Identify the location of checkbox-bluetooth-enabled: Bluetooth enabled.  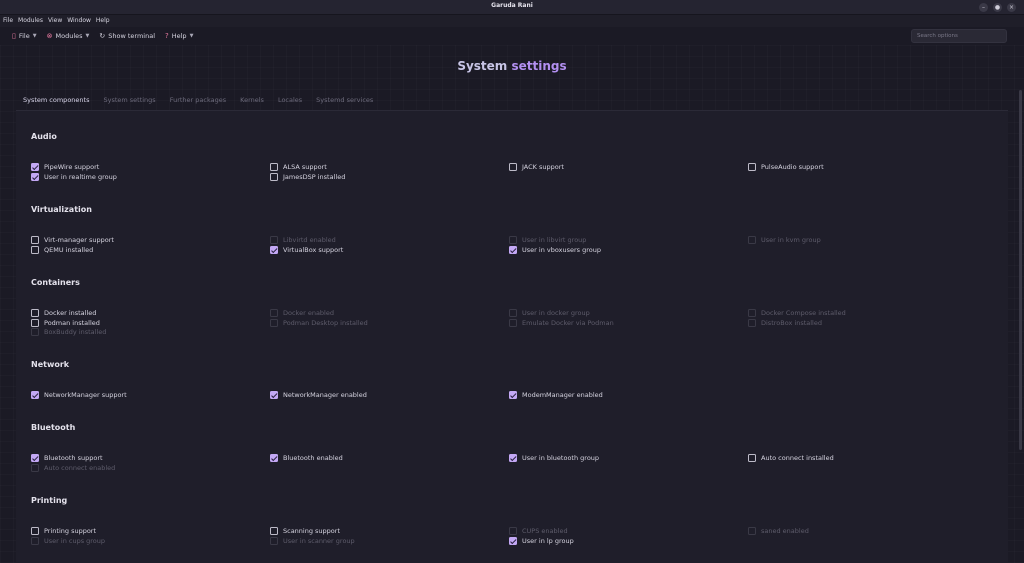
(306, 458).